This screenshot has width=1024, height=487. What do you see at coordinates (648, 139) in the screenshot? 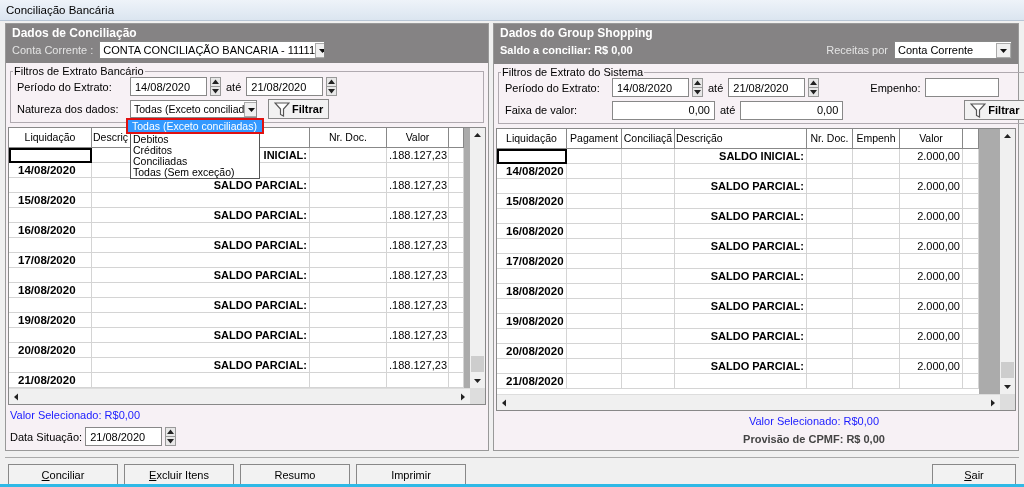
I see `column-header: Conciliaçã` at bounding box center [648, 139].